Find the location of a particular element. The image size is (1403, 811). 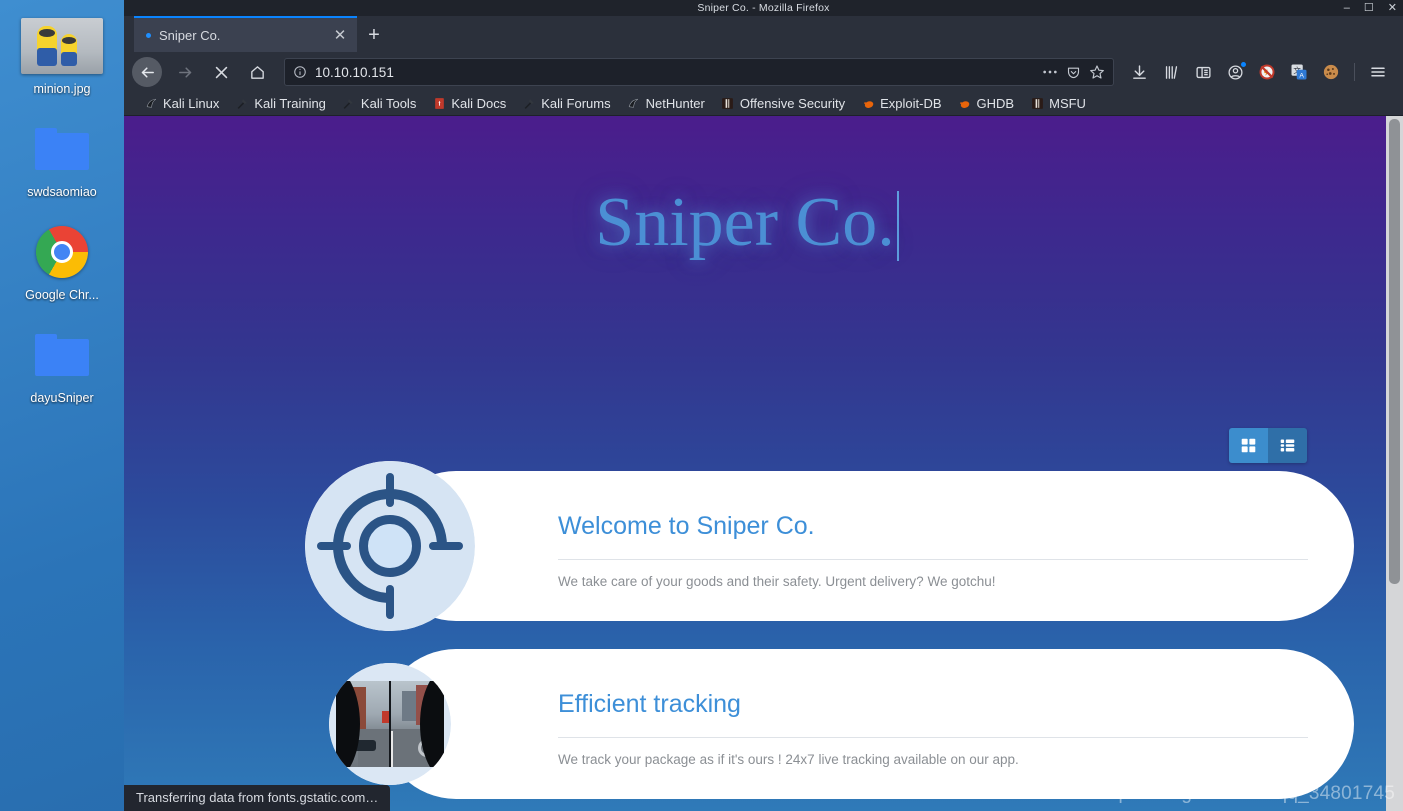

kali-docs-icon is located at coordinates (439, 104).